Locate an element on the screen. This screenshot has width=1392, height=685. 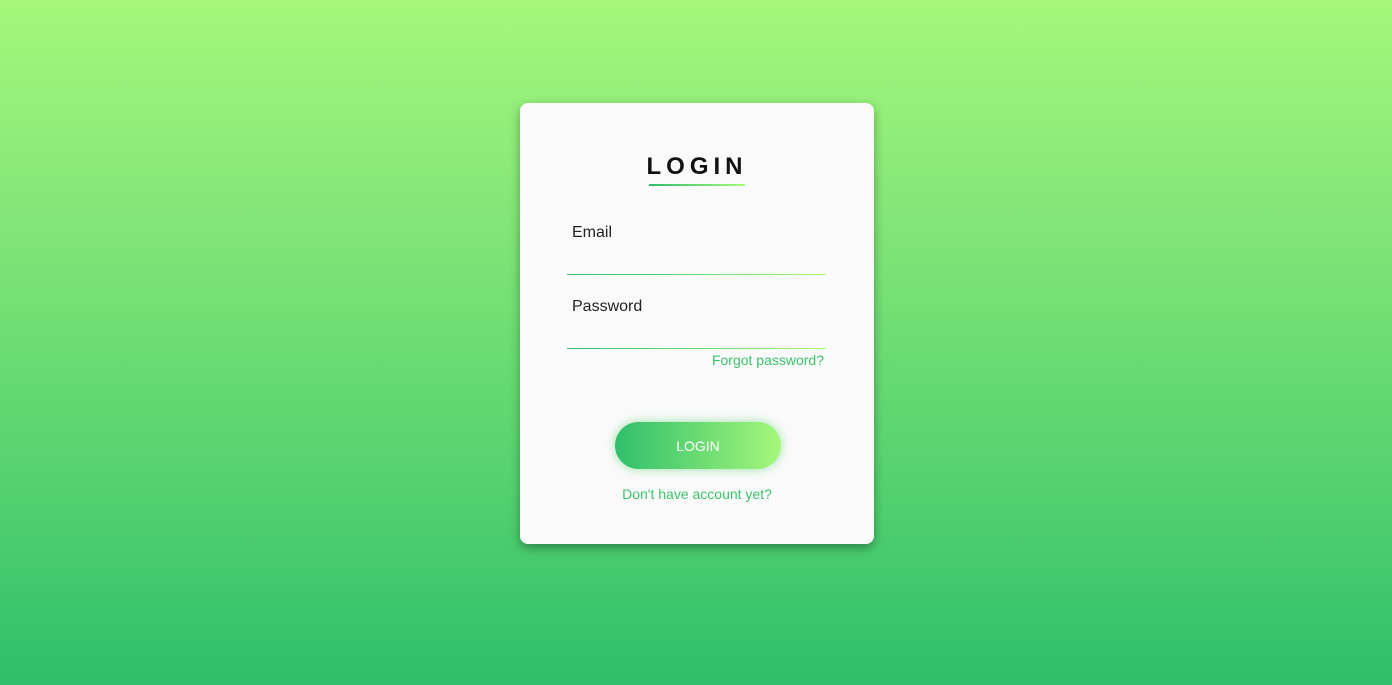
signup-link: Don't have account yet? is located at coordinates (697, 494).